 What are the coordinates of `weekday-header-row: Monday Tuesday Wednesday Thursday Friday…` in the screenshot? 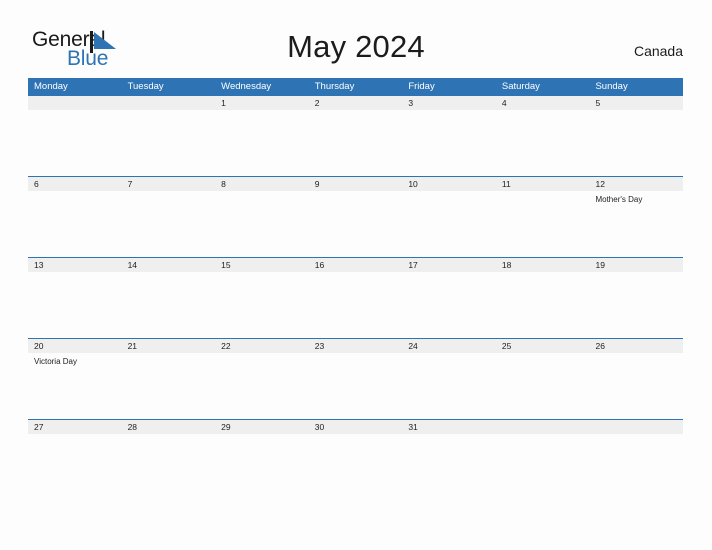 It's located at (355, 86).